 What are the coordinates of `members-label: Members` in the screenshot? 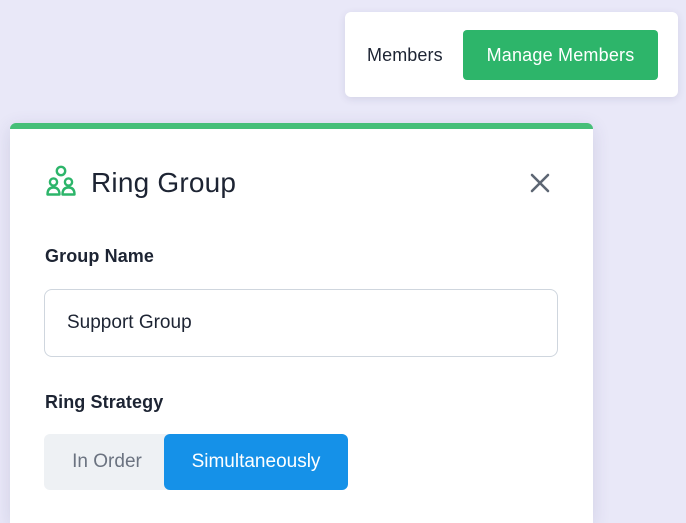 It's located at (405, 55).